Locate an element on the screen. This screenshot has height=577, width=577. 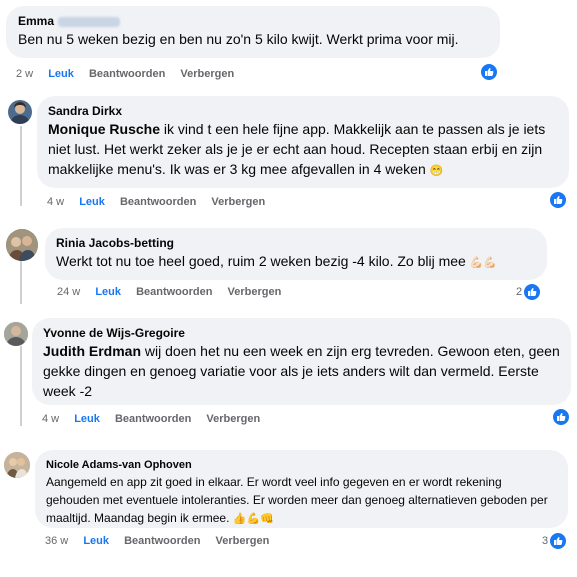
comment-actions: 2 w Leuk Beantwoorden Verbergen is located at coordinates (131, 74).